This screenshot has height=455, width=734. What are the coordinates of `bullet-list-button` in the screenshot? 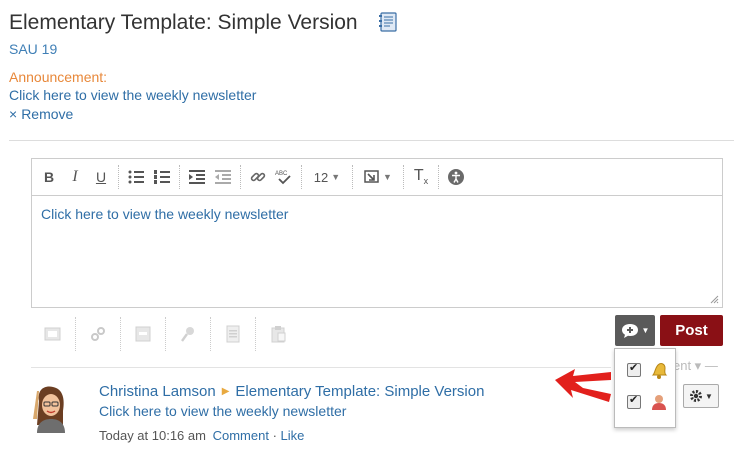 It's located at (136, 177).